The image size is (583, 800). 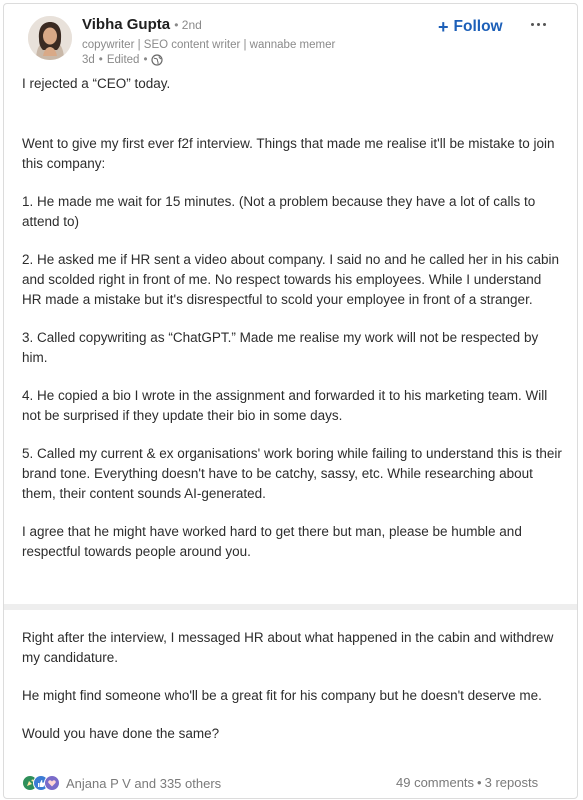 I want to click on post-meta: 3d • Edited •, so click(x=123, y=60).